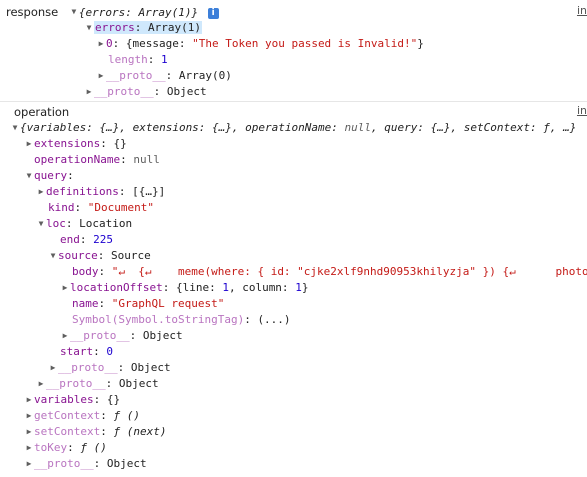 The image size is (587, 477). What do you see at coordinates (64, 463) in the screenshot?
I see `operation-proto-key: __proto__` at bounding box center [64, 463].